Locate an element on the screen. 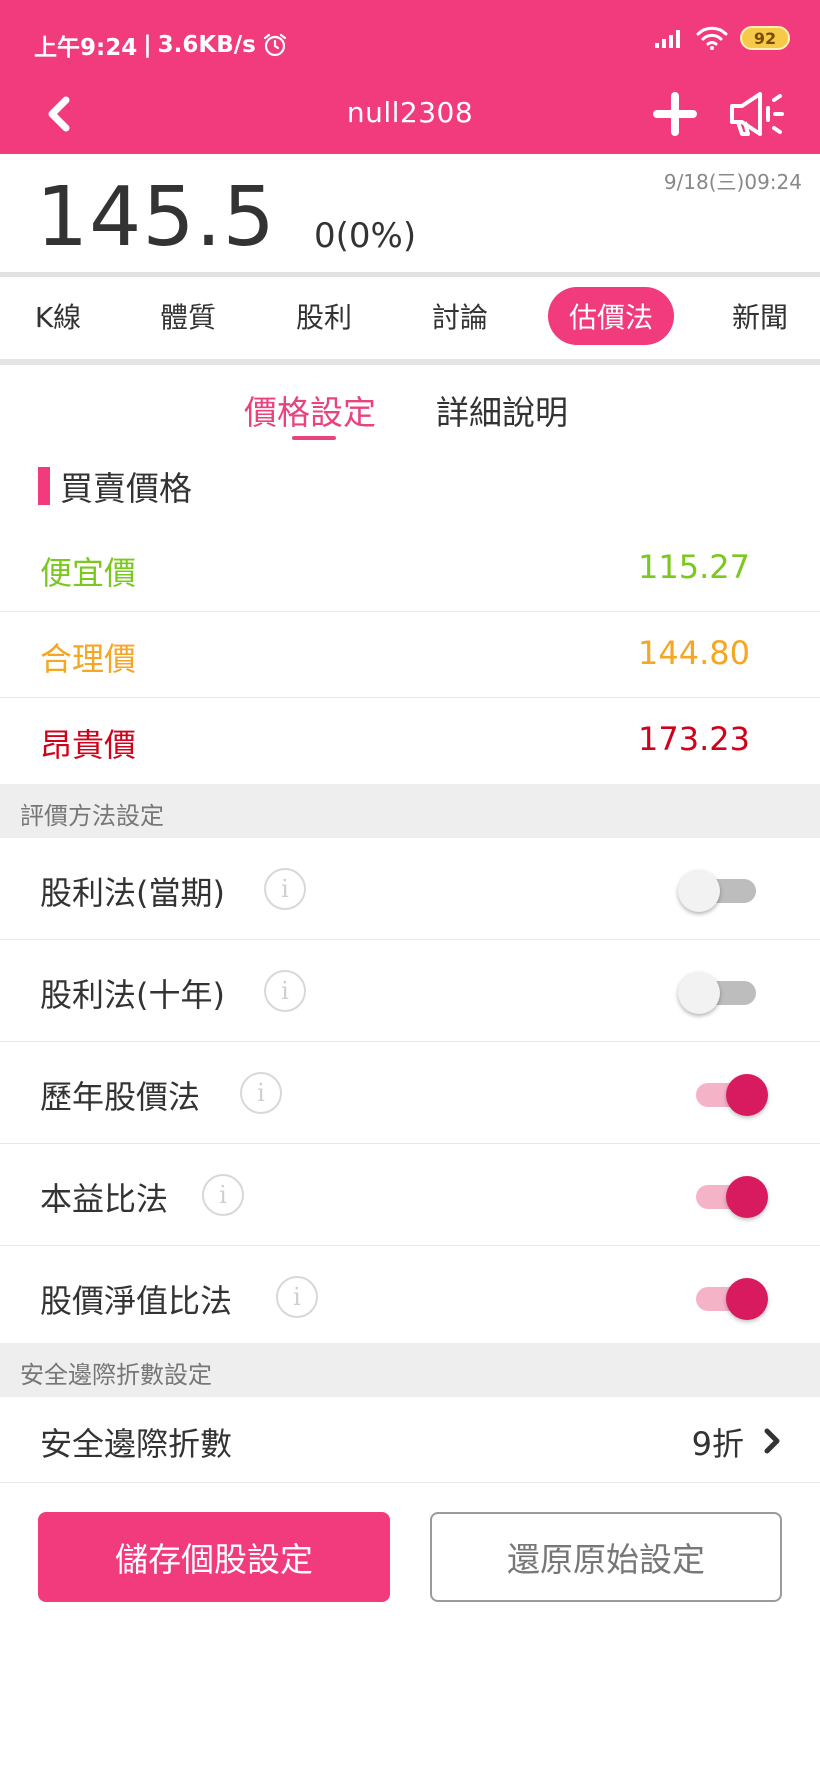  price-row-cheap: 便宜價 115.27 is located at coordinates (410, 569).